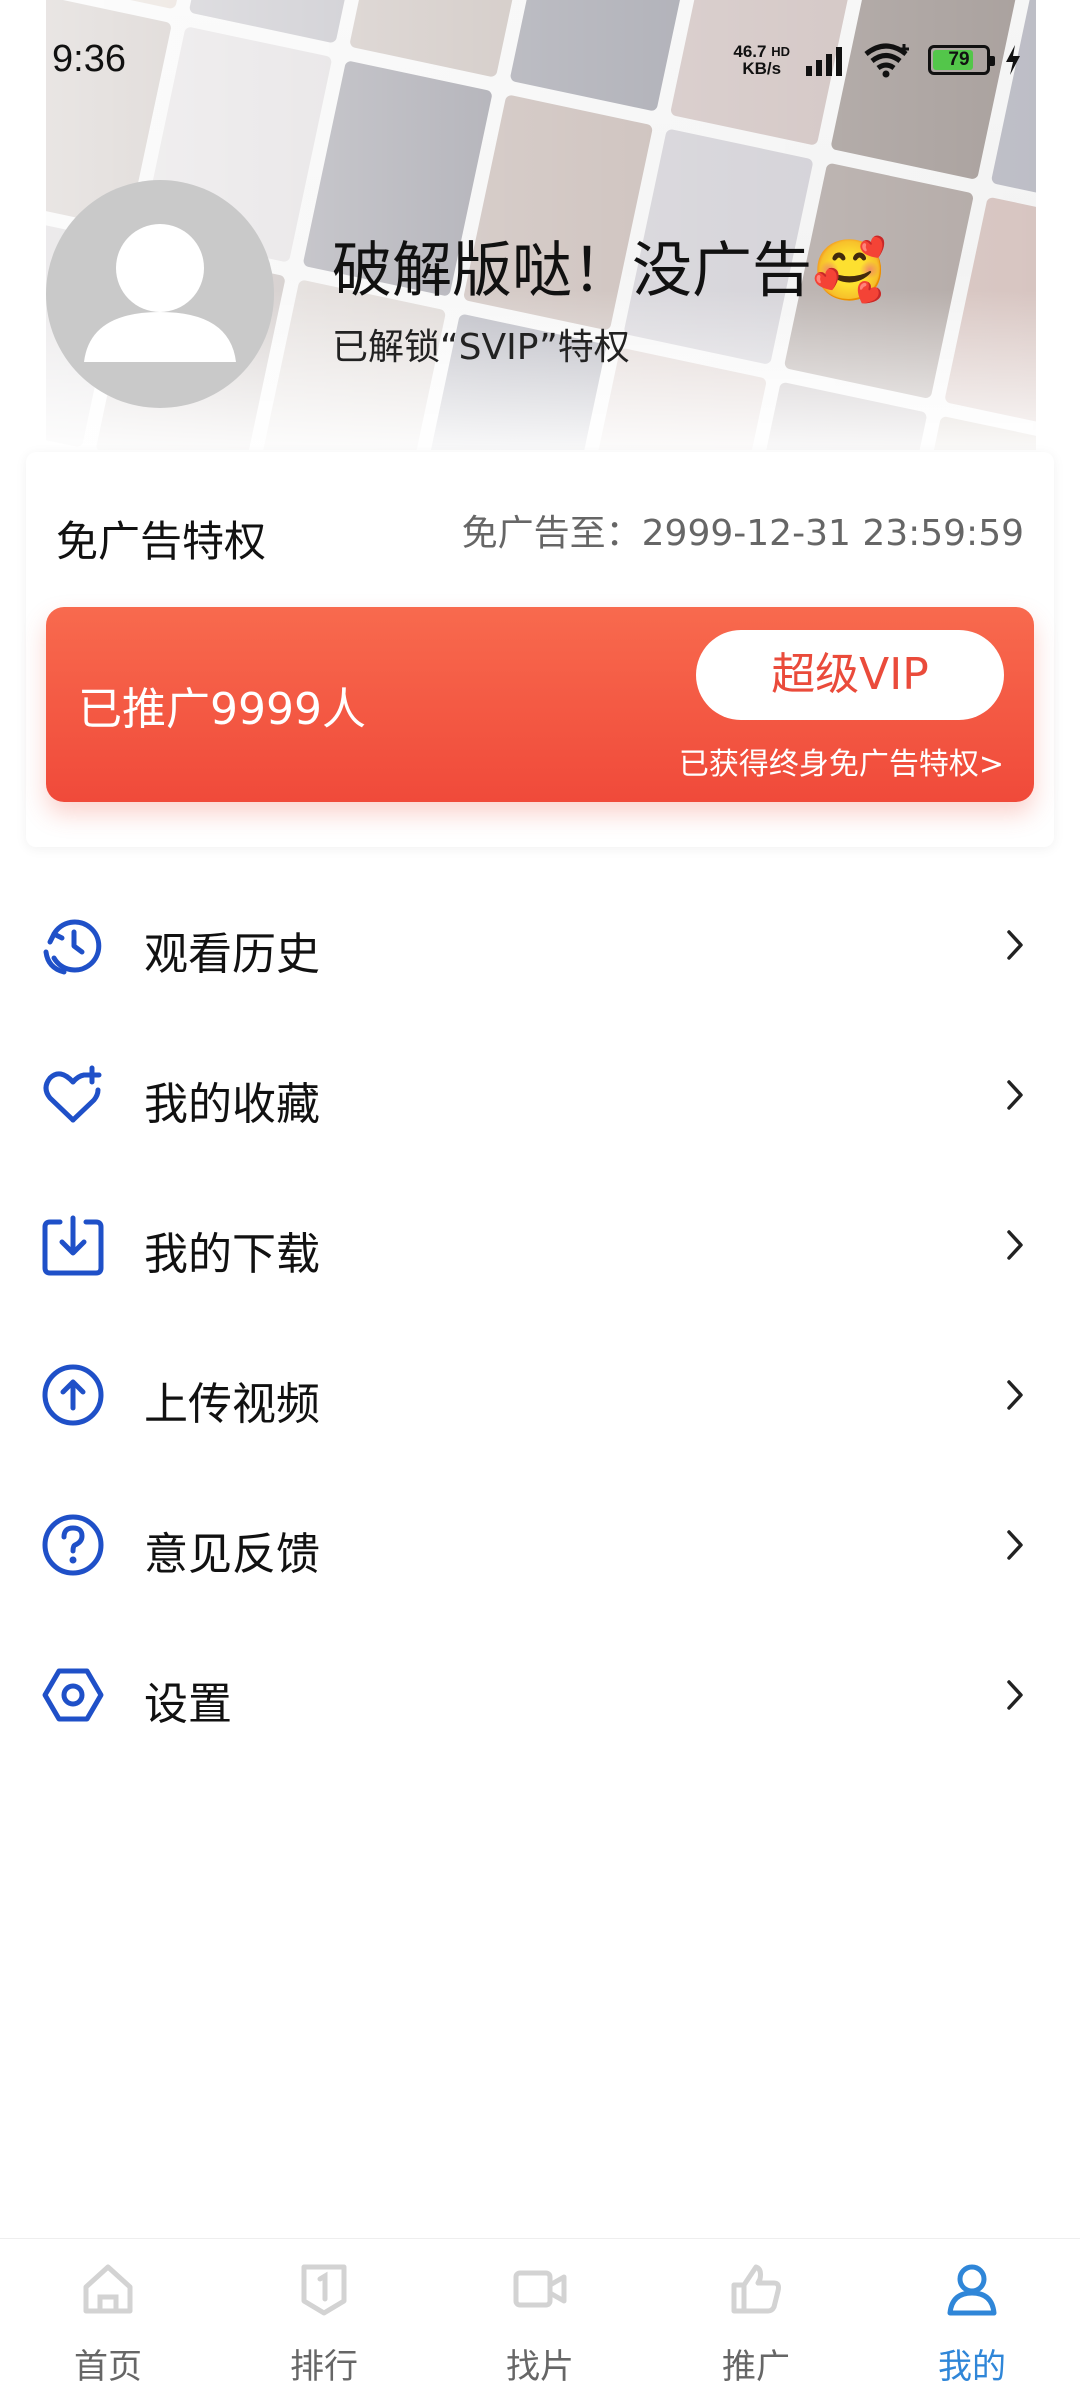 The width and height of the screenshot is (1080, 2400). I want to click on nav-label: 首页, so click(108, 2367).